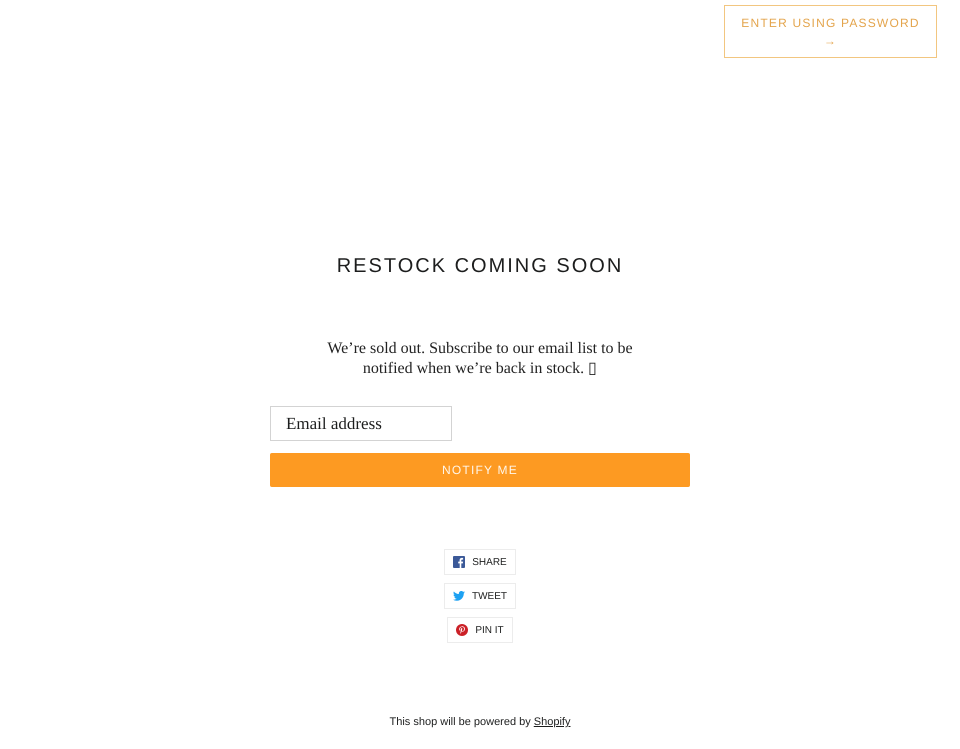 The width and height of the screenshot is (960, 749). I want to click on email-field: Email address, so click(361, 423).